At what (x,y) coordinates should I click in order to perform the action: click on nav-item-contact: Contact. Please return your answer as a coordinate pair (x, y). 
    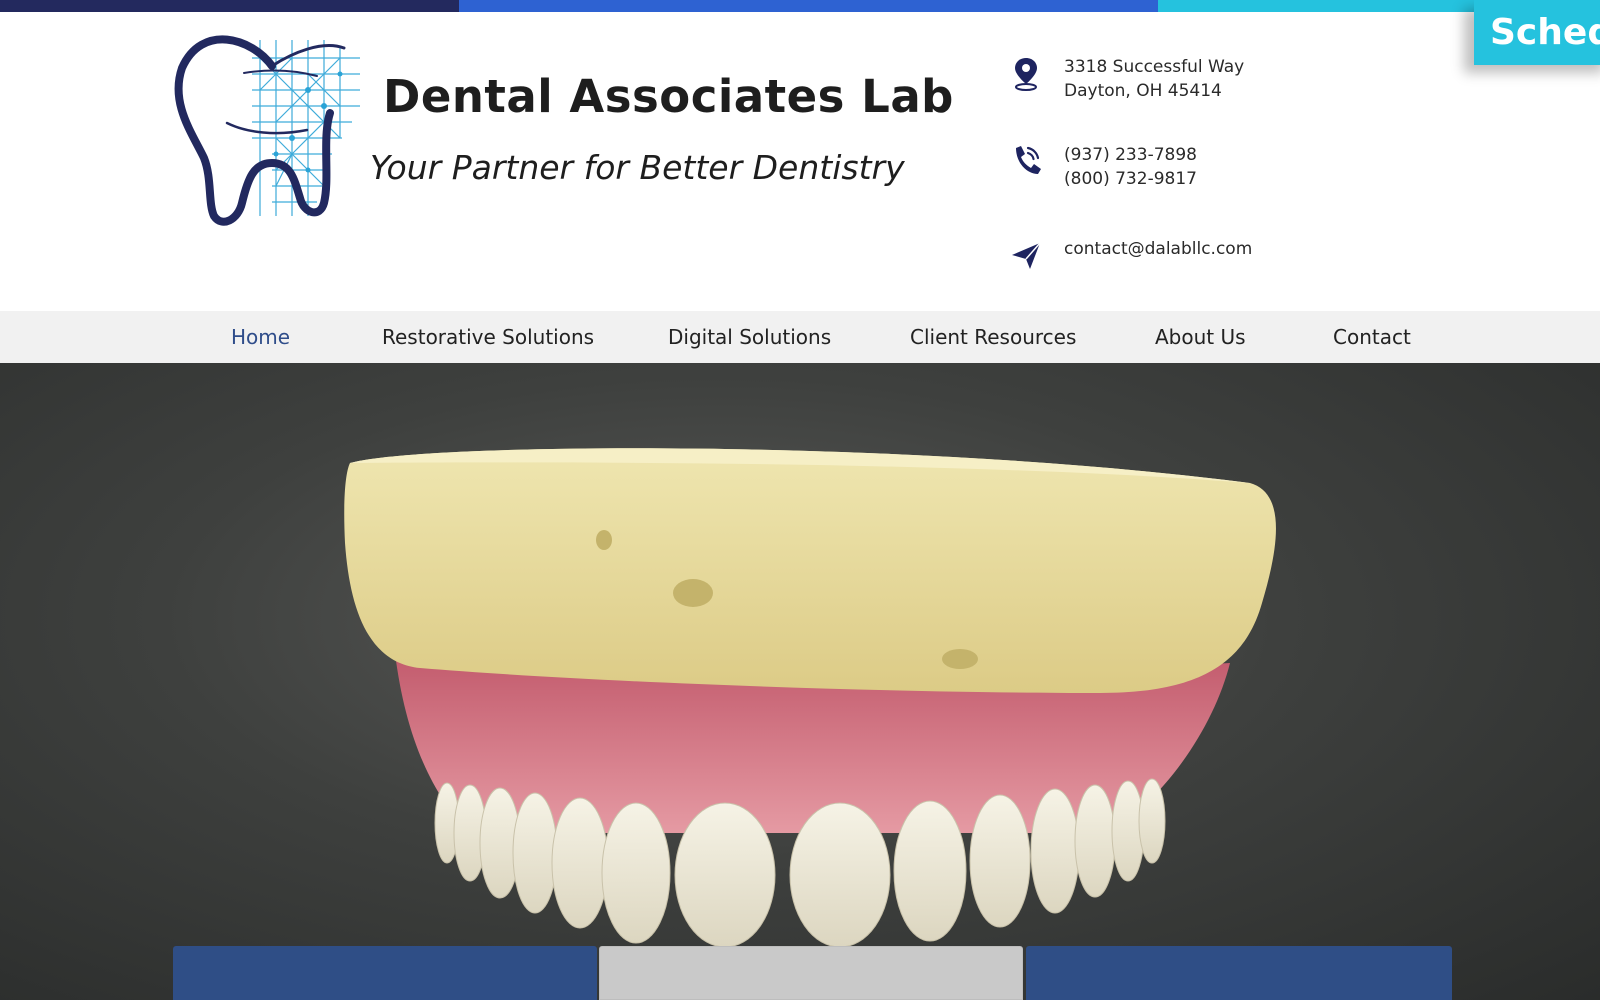
    Looking at the image, I should click on (1372, 337).